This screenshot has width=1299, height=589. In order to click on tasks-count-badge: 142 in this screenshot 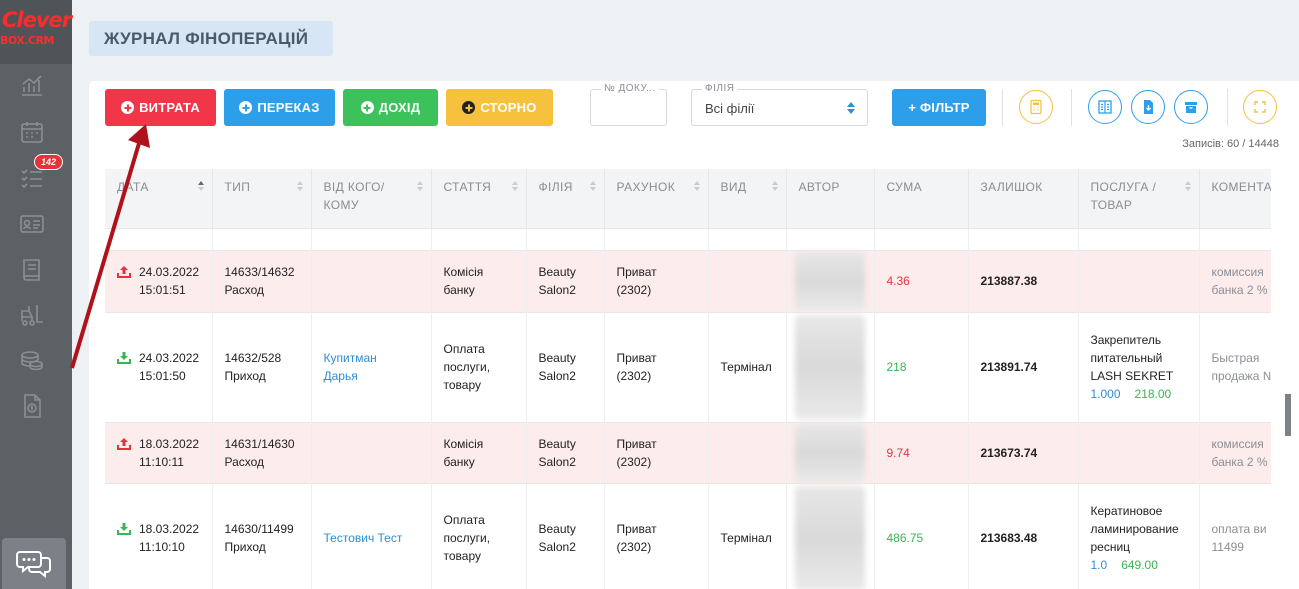, I will do `click(49, 162)`.